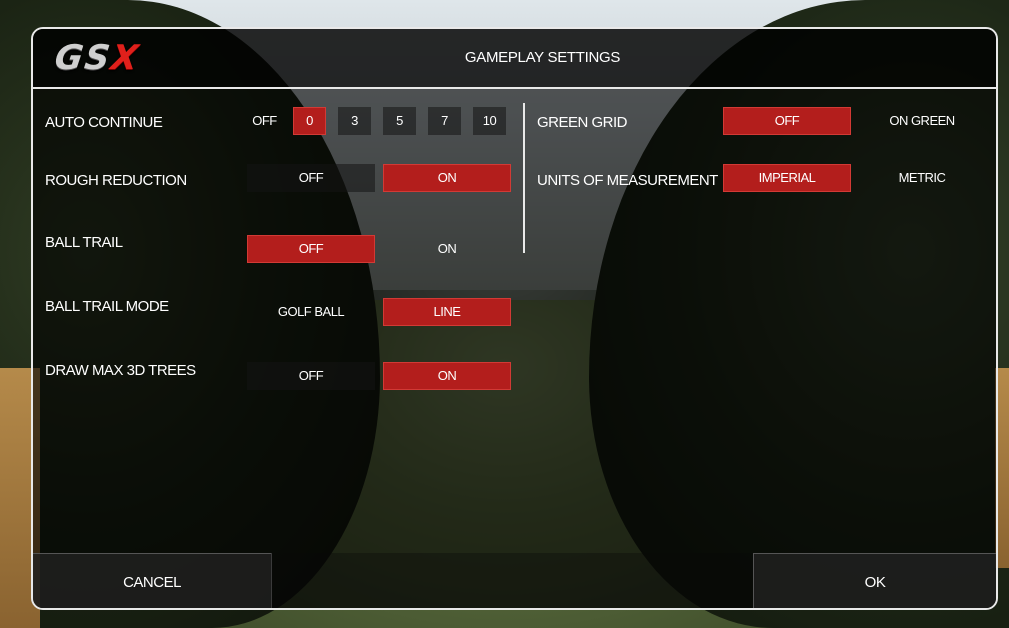  I want to click on ball-trail-mode-label: BALL TRAIL MODE, so click(107, 306).